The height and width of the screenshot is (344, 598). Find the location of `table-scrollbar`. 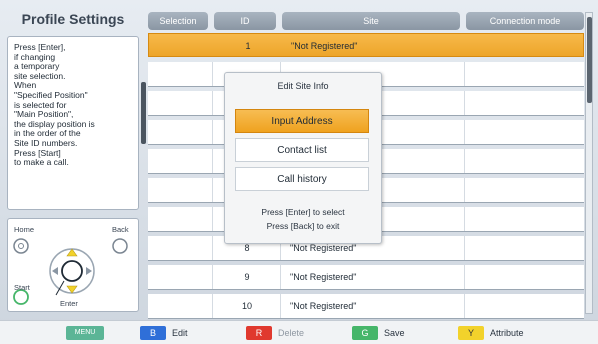

table-scrollbar is located at coordinates (589, 163).